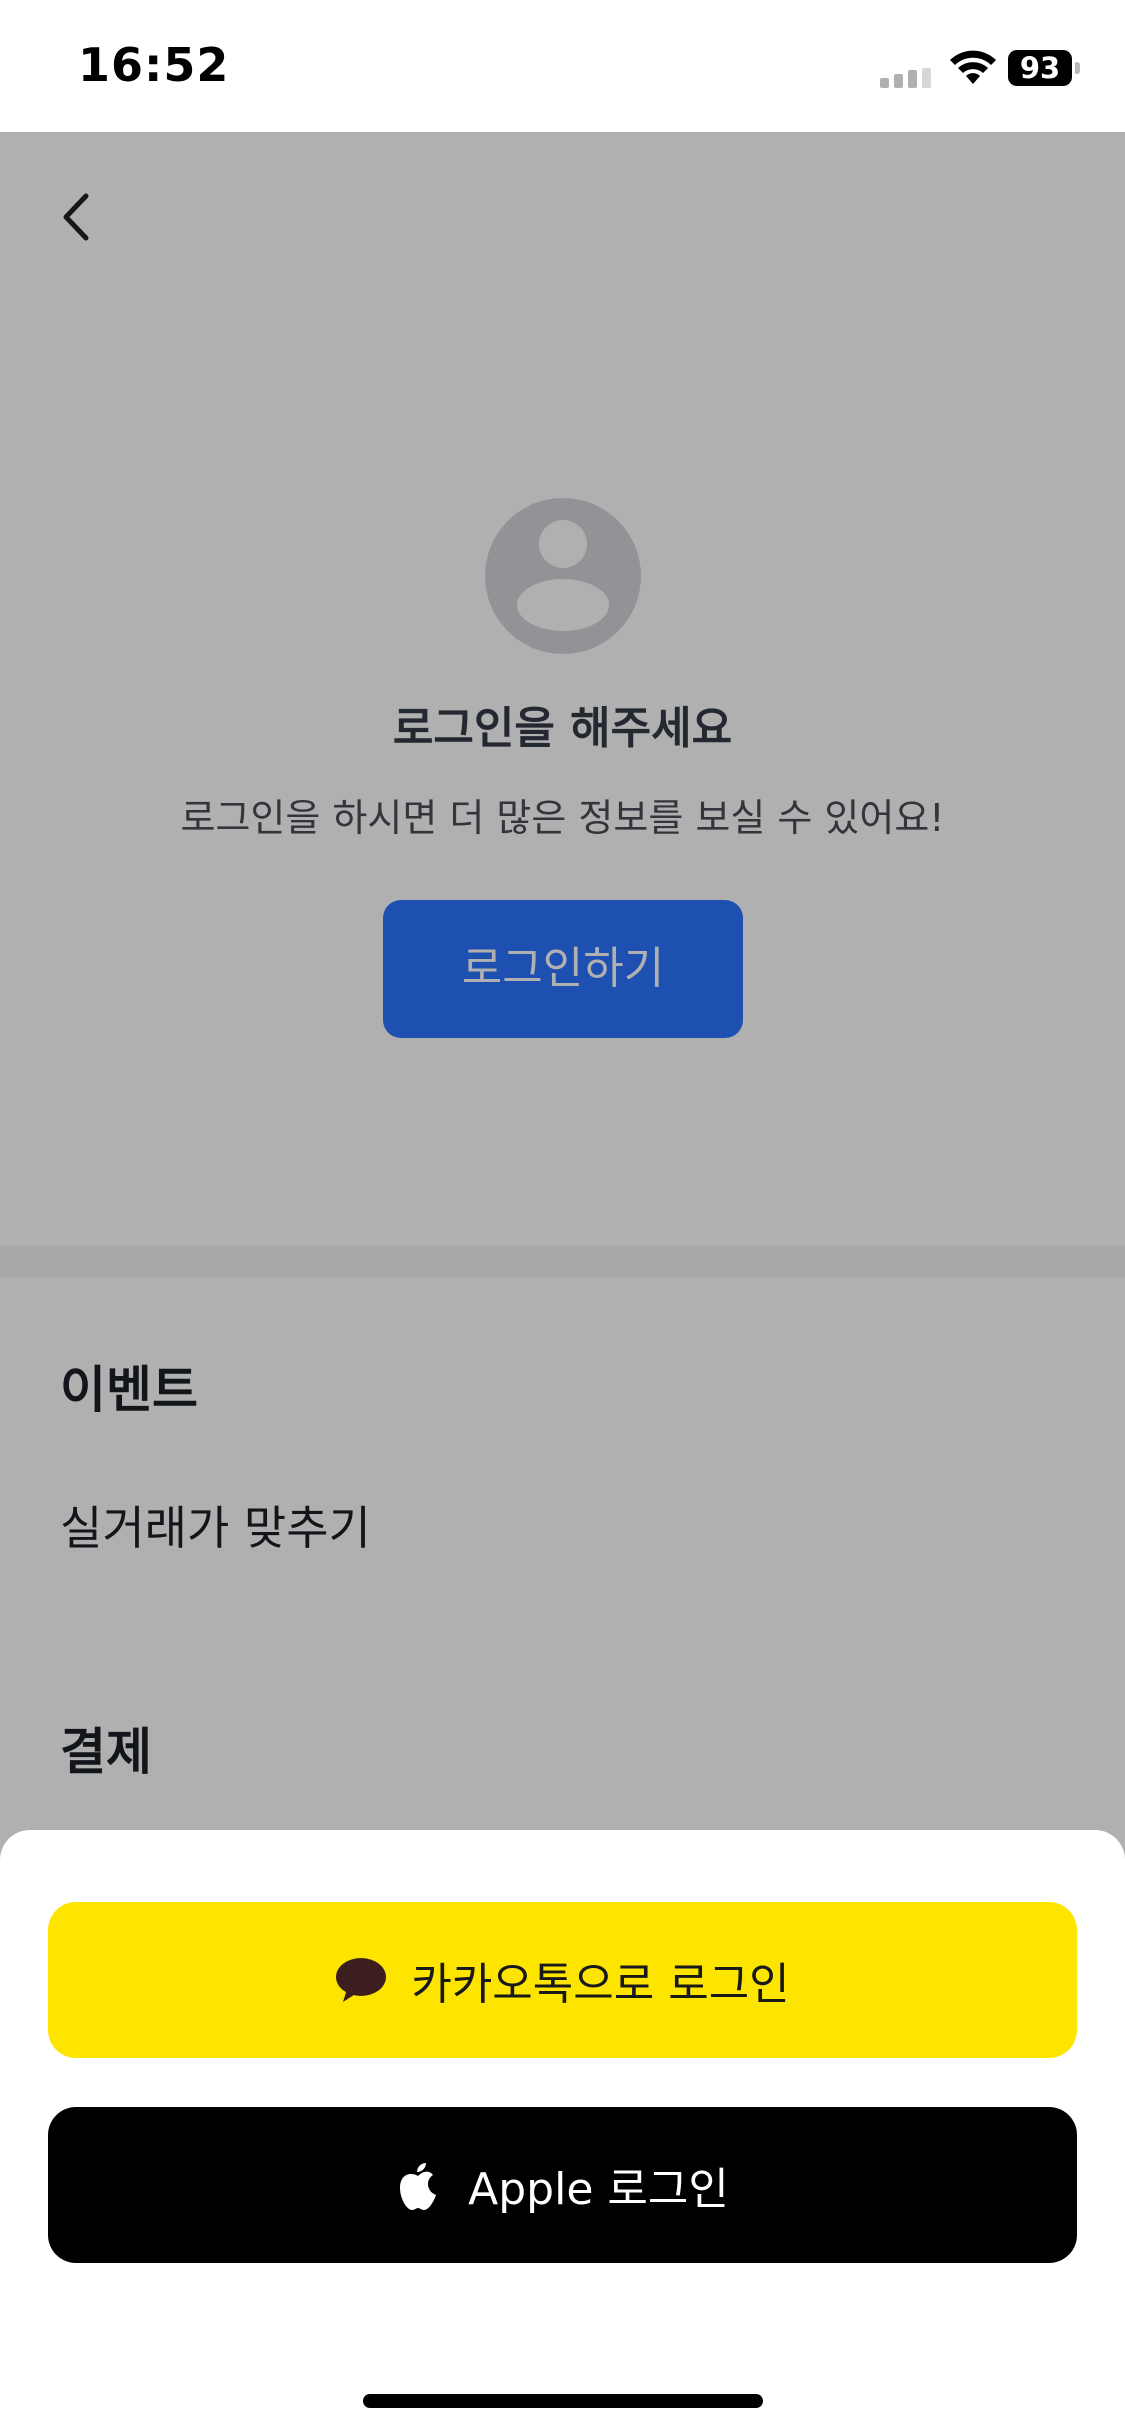 The height and width of the screenshot is (2436, 1125). What do you see at coordinates (361, 1980) in the screenshot?
I see `speech-bubble-icon` at bounding box center [361, 1980].